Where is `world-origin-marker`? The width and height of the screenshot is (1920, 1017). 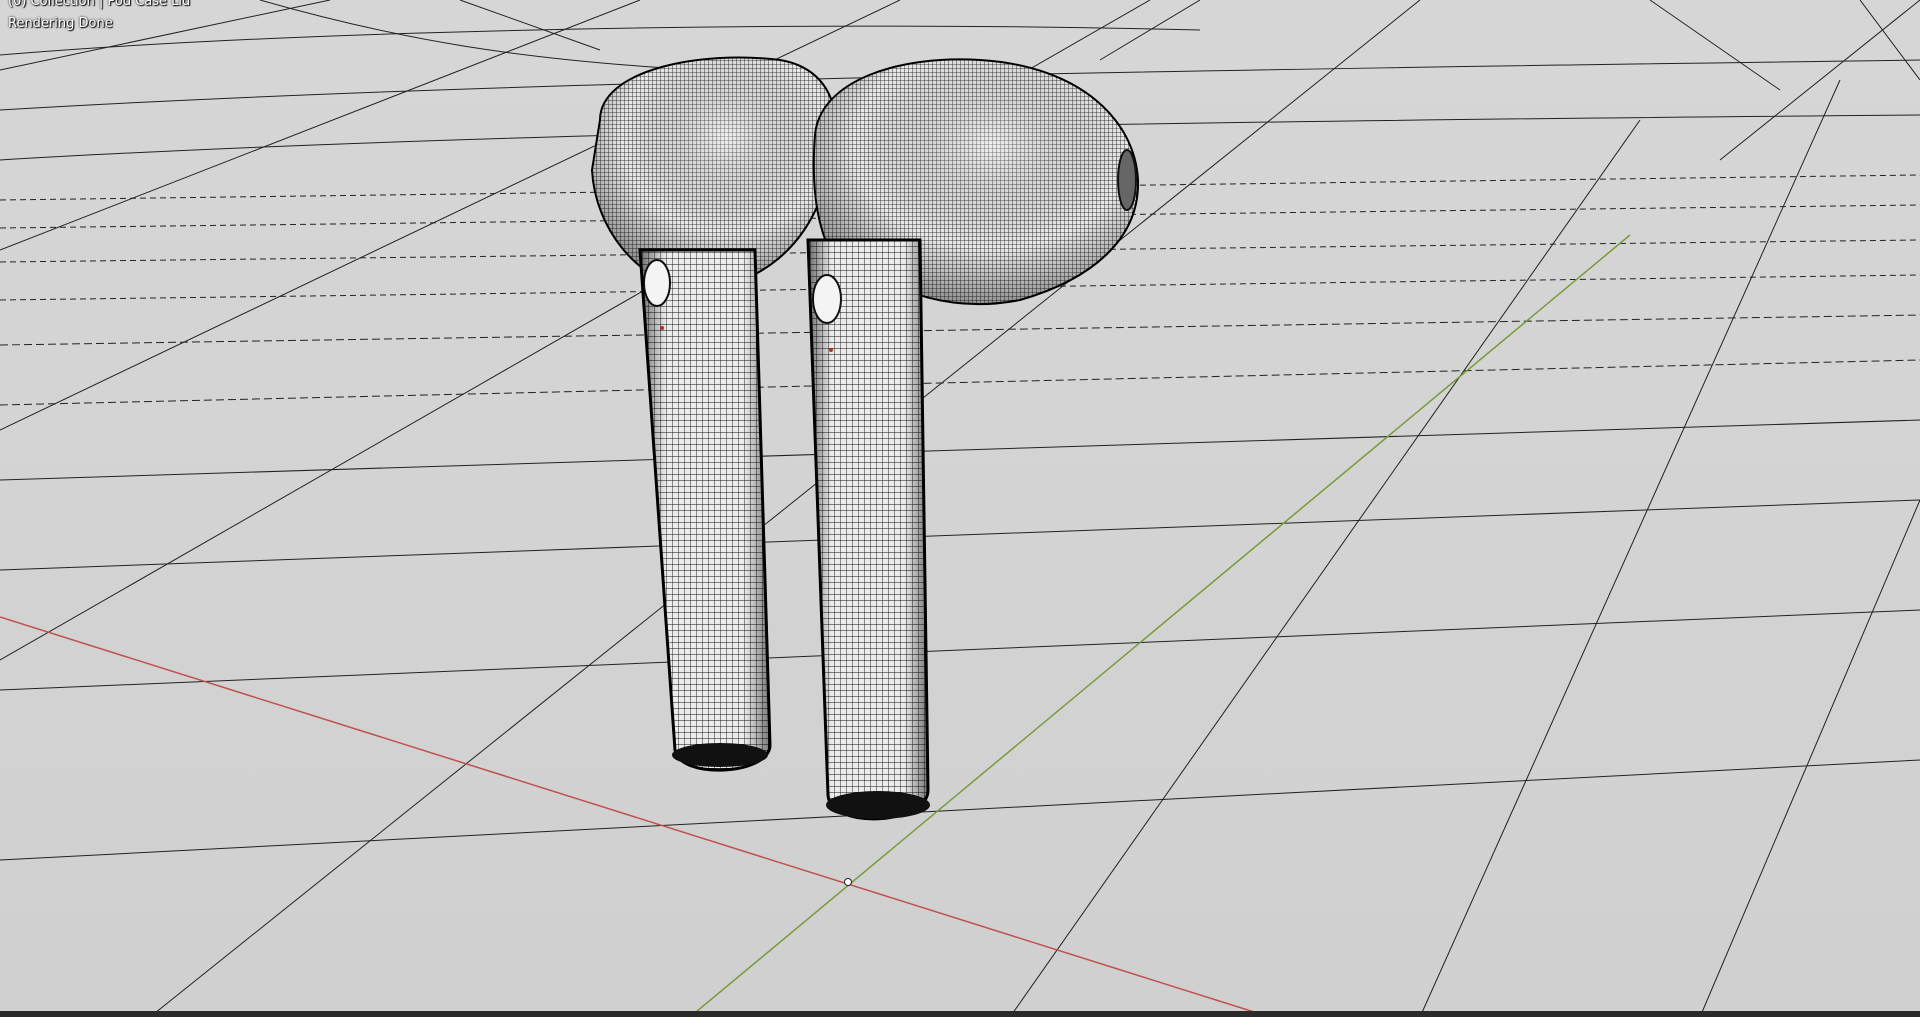 world-origin-marker is located at coordinates (848, 882).